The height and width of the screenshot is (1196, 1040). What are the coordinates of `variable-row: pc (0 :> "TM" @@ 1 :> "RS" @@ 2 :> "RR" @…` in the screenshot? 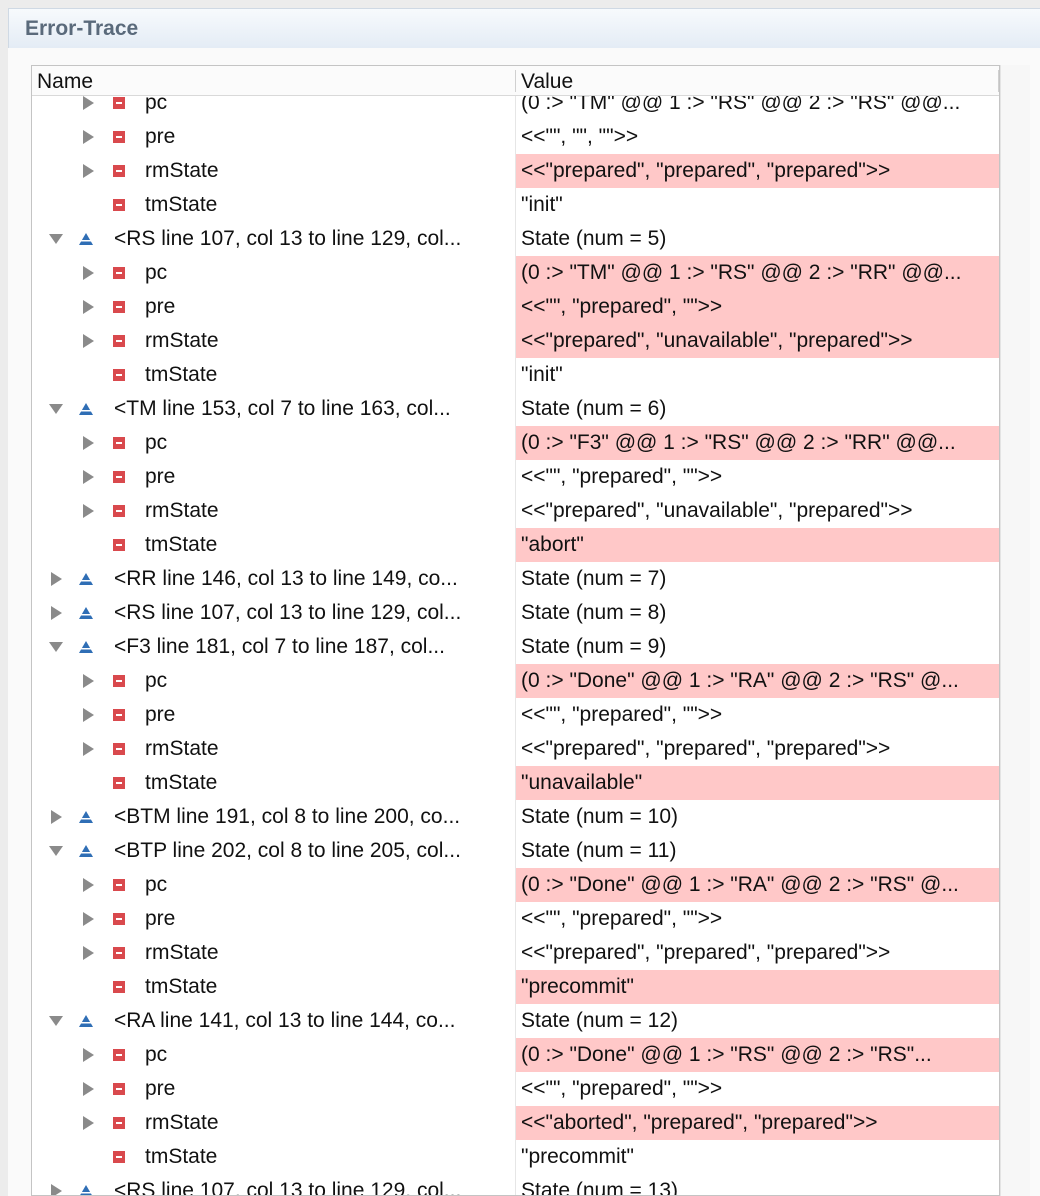 It's located at (515, 273).